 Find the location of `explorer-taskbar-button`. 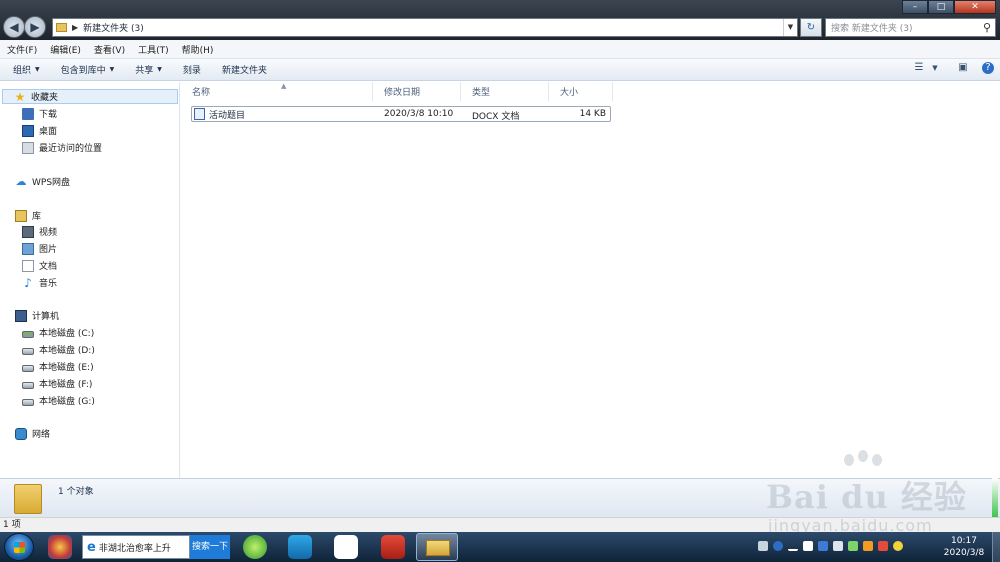

explorer-taskbar-button is located at coordinates (437, 547).